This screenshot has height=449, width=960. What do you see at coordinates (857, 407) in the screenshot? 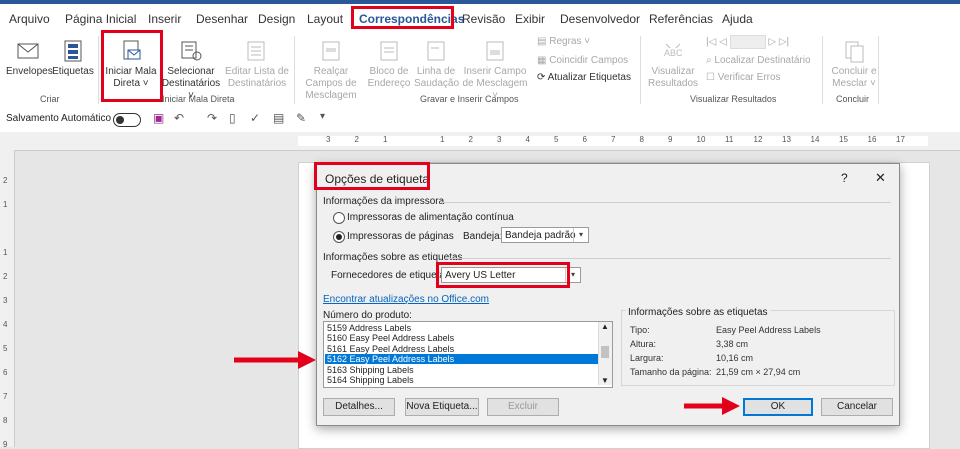
I see `cancel-button: Cancelar` at bounding box center [857, 407].